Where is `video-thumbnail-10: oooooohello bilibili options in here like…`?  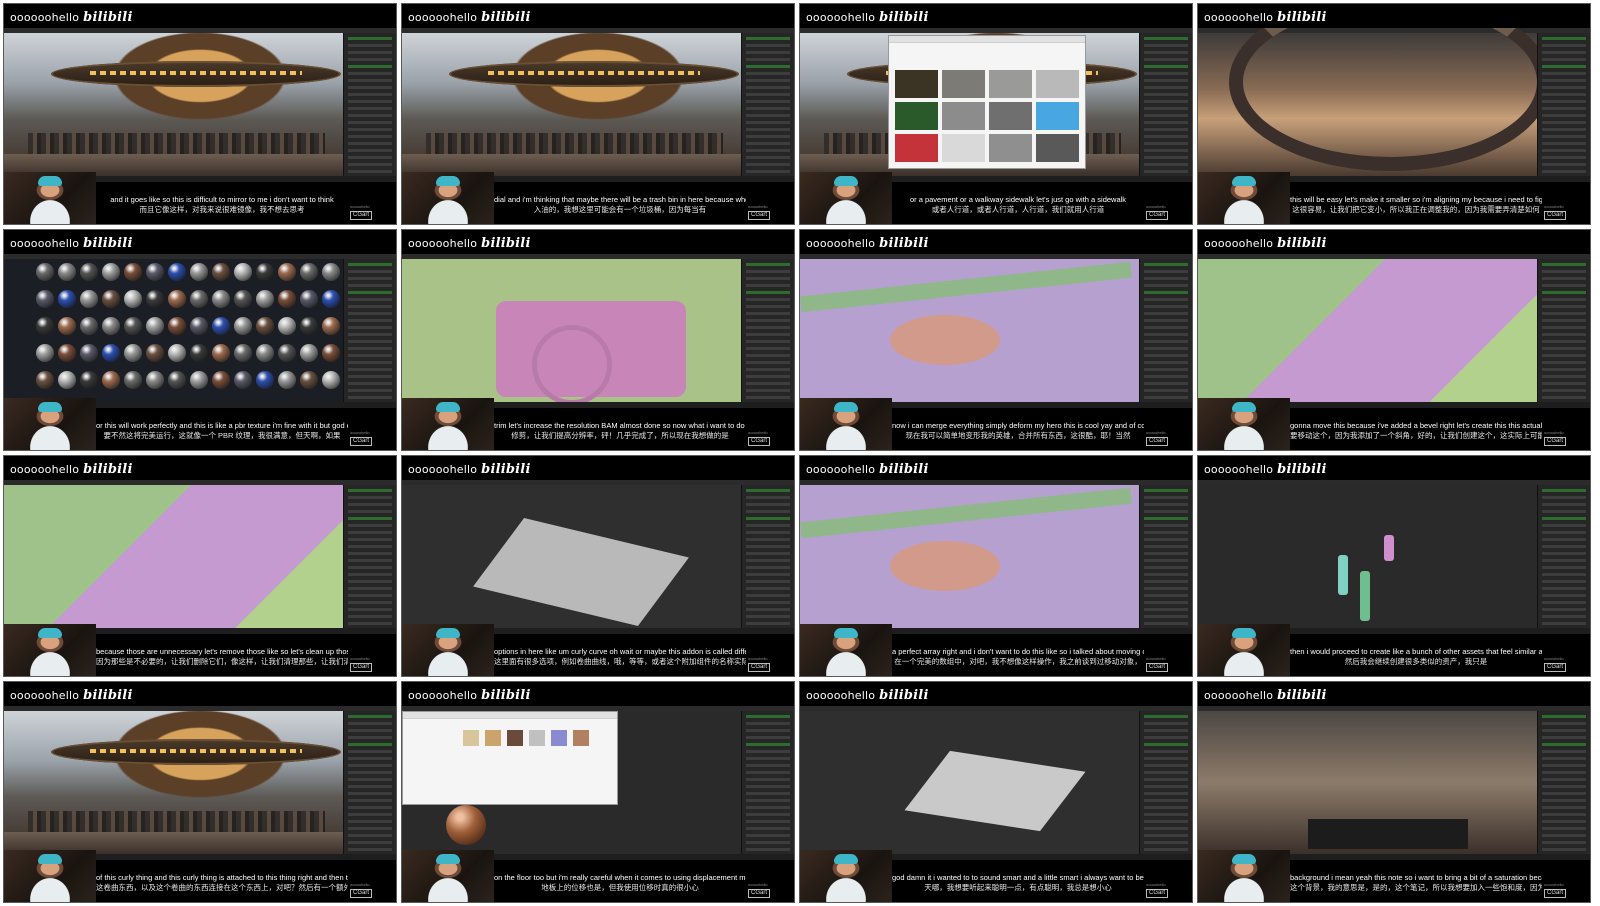 video-thumbnail-10: oooooohello bilibili options in here like… is located at coordinates (598, 566).